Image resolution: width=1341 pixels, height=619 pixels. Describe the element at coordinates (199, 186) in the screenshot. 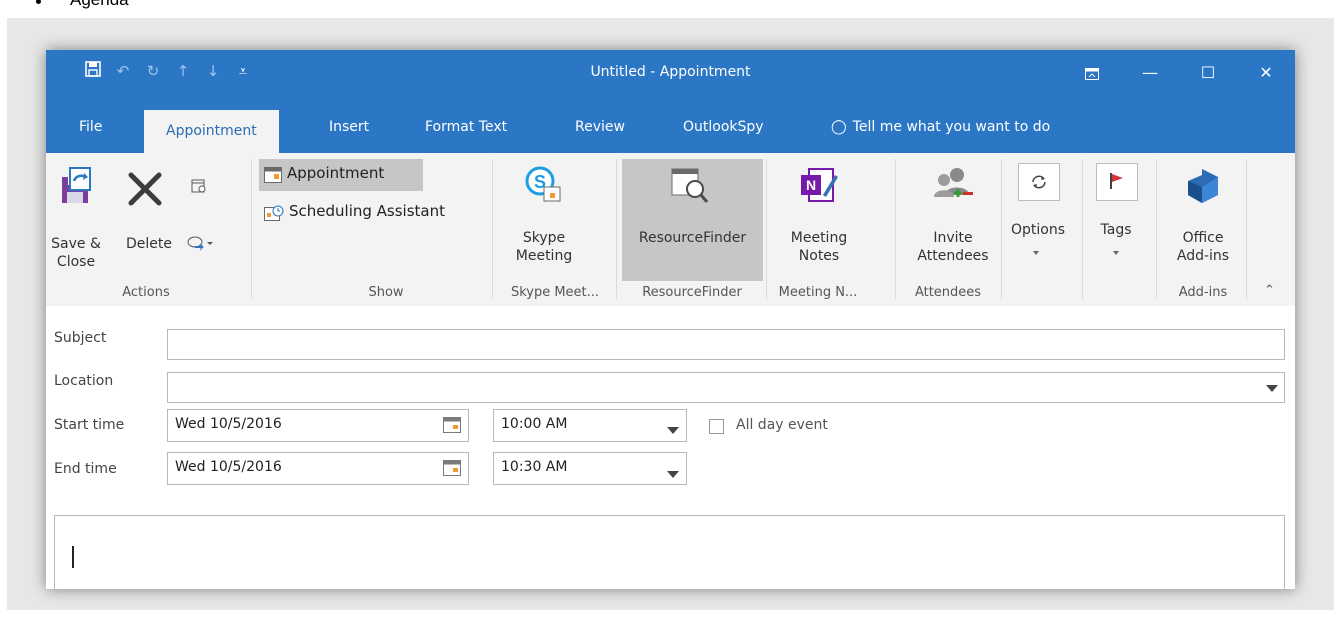

I see `forward-calendar-icon` at that location.